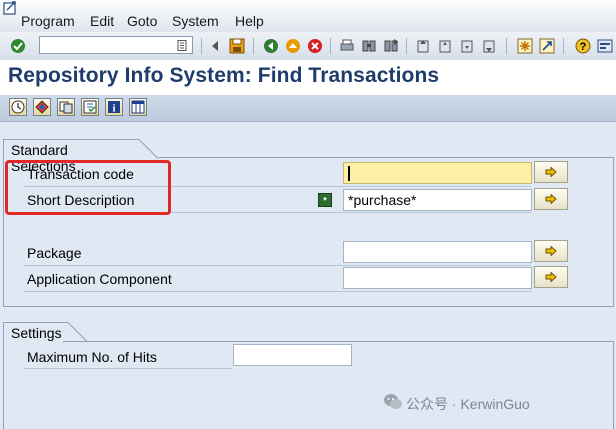 The width and height of the screenshot is (616, 429). I want to click on package-label: Package, so click(54, 253).